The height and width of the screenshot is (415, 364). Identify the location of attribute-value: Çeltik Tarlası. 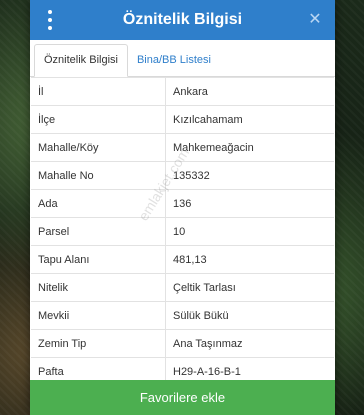
(249, 287).